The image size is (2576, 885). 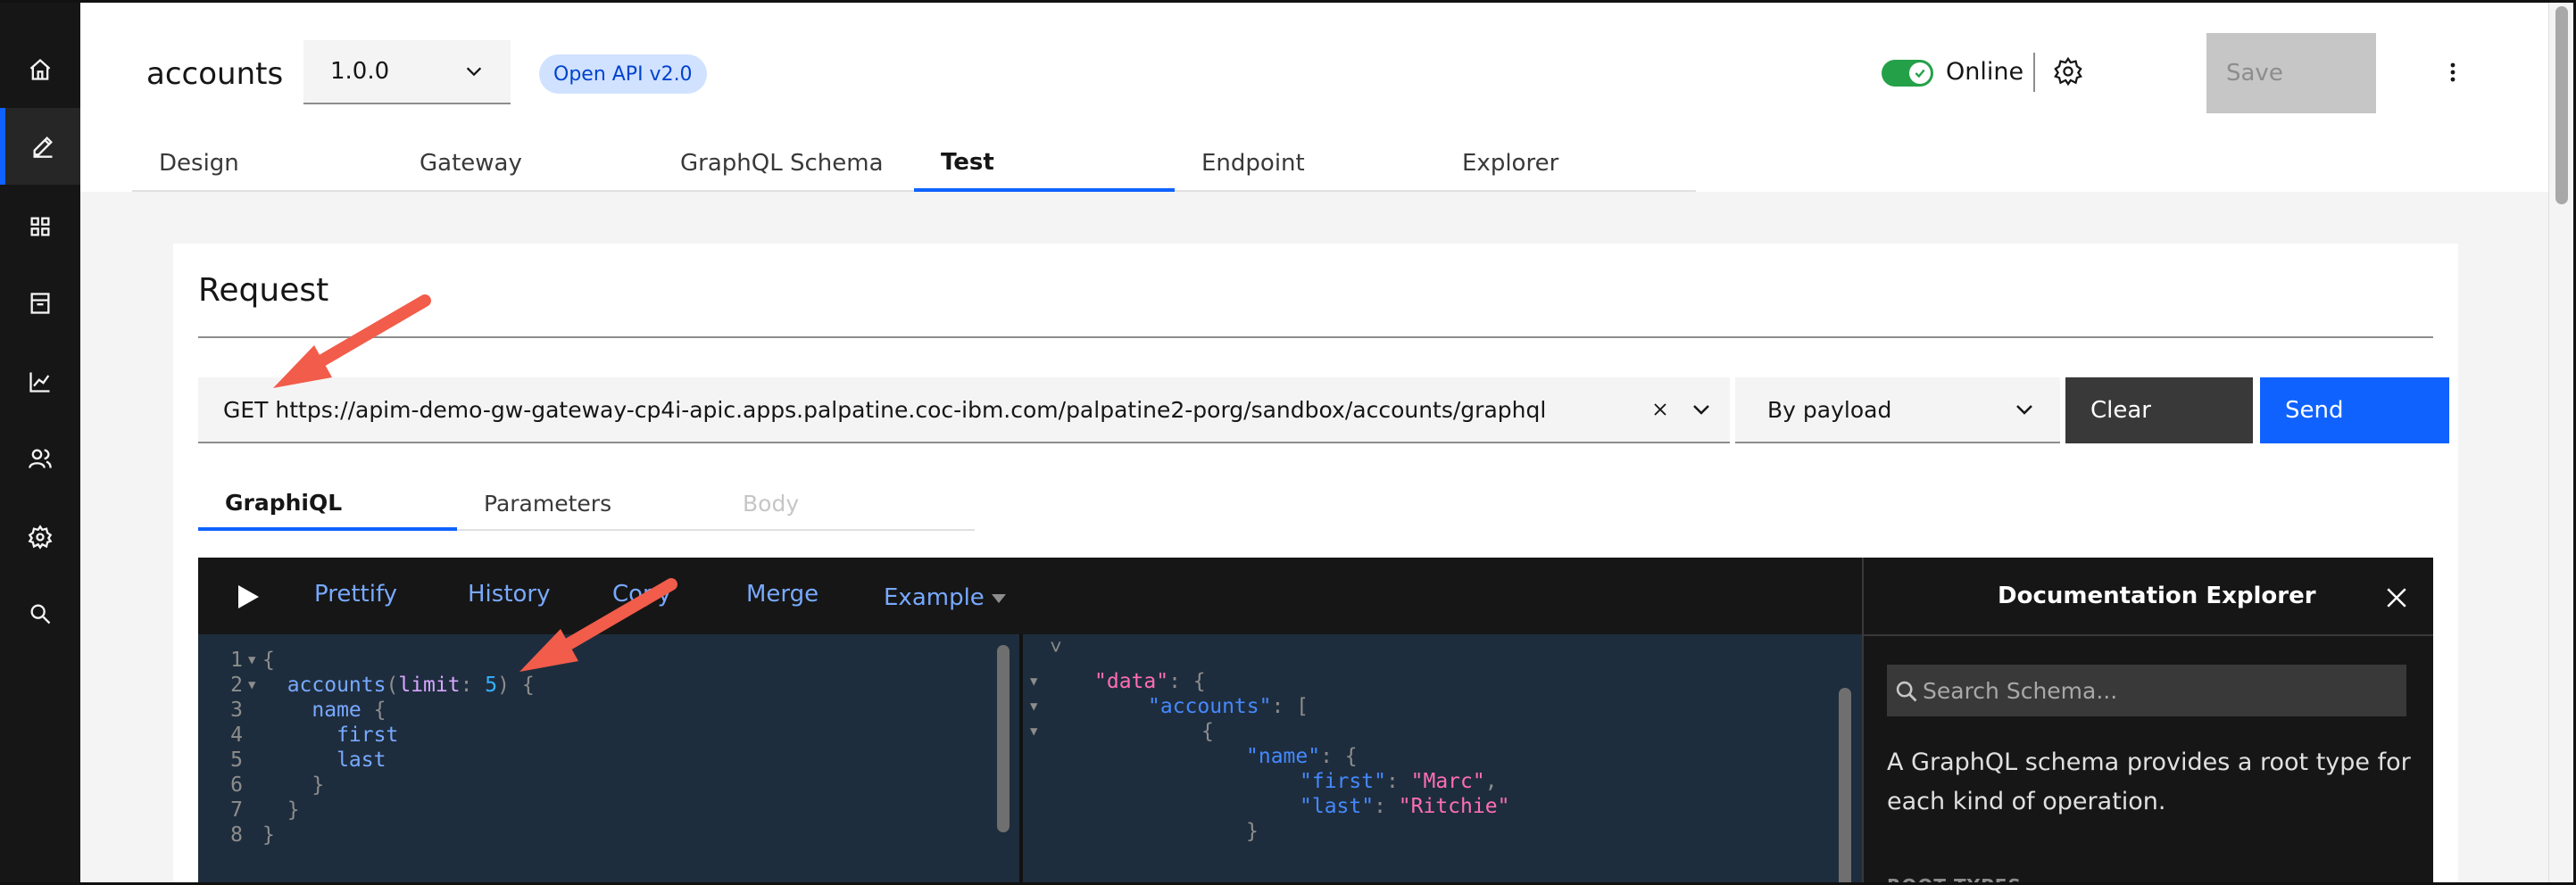 What do you see at coordinates (587, 504) in the screenshot?
I see `tab-parameters: Parameters` at bounding box center [587, 504].